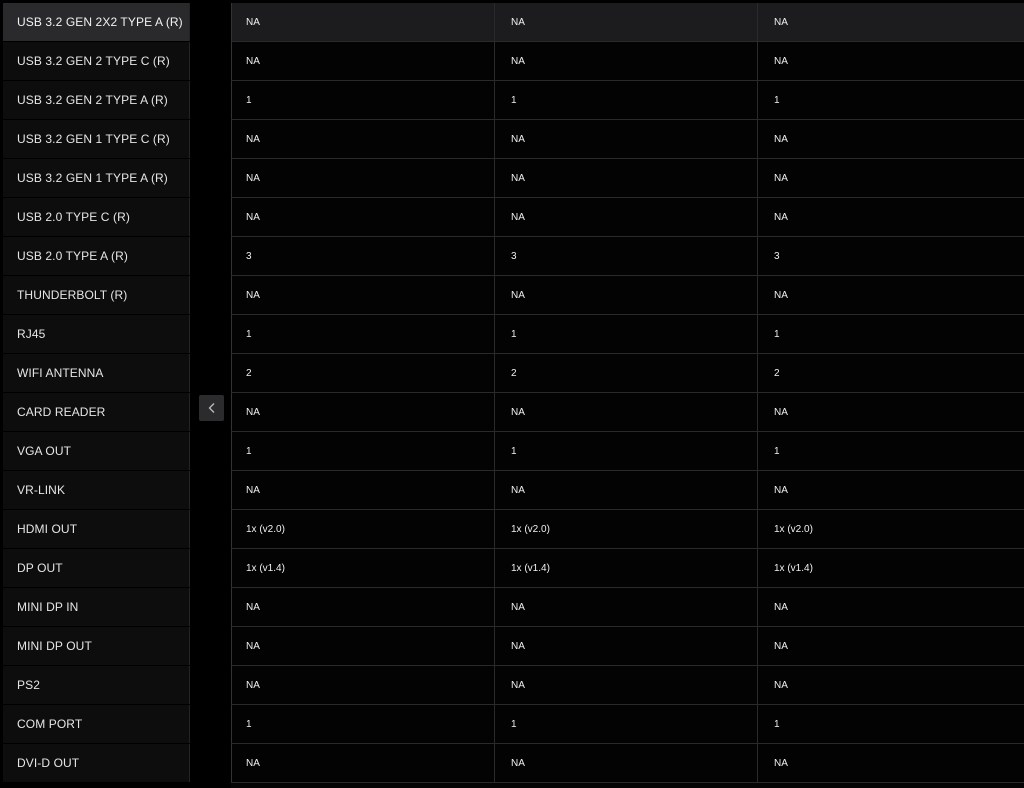 This screenshot has height=788, width=1024. What do you see at coordinates (96, 451) in the screenshot?
I see `spec-row-label: VGA OUT` at bounding box center [96, 451].